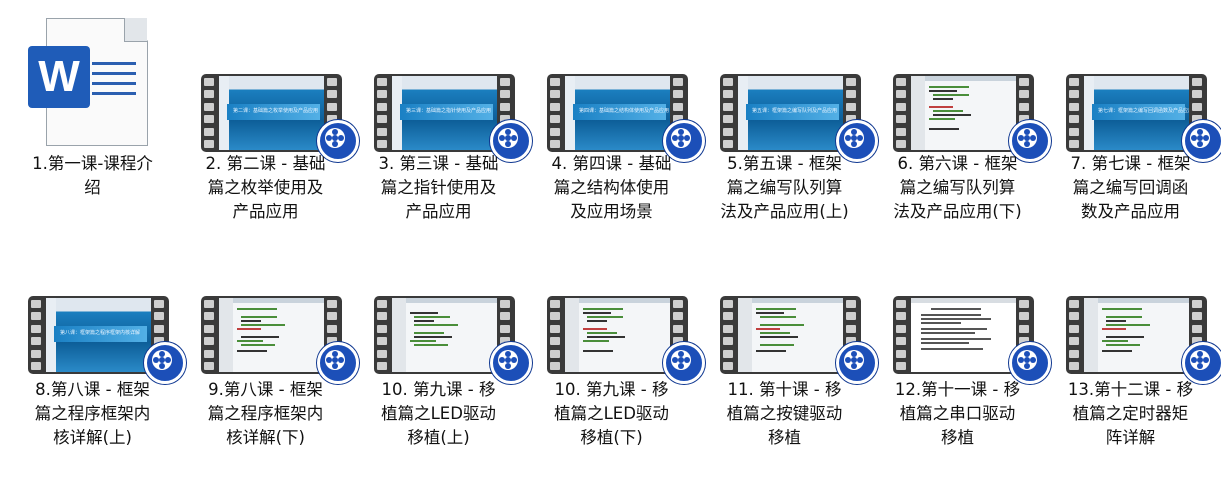 This screenshot has width=1221, height=481. I want to click on file-name: 1.第一课-课程介绍, so click(92, 176).